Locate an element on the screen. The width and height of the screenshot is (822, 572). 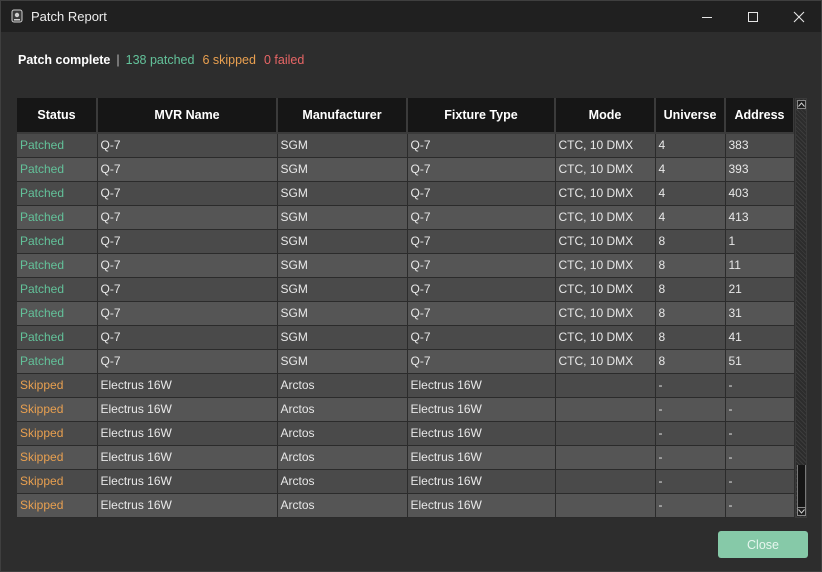
scroll-up-button is located at coordinates (801, 104).